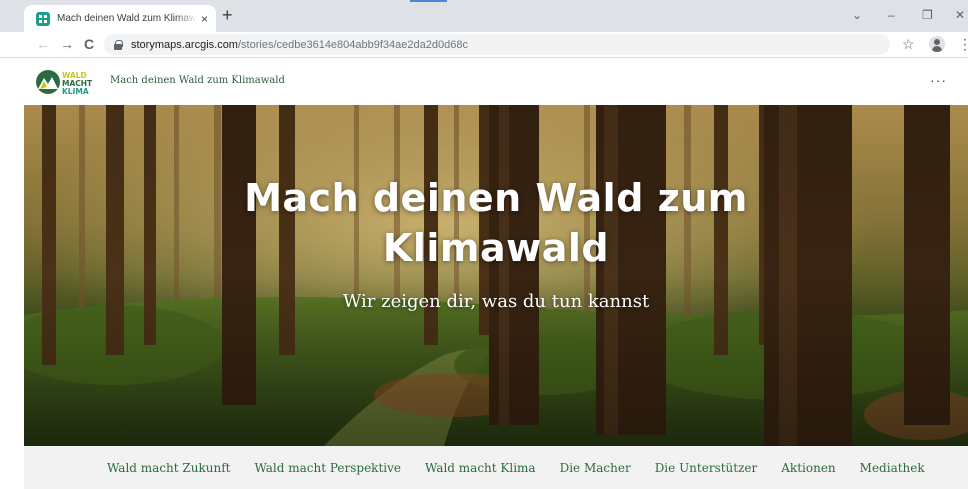  I want to click on wald-macht-klima-logo: WALD MACHT KLIMA, so click(67, 82).